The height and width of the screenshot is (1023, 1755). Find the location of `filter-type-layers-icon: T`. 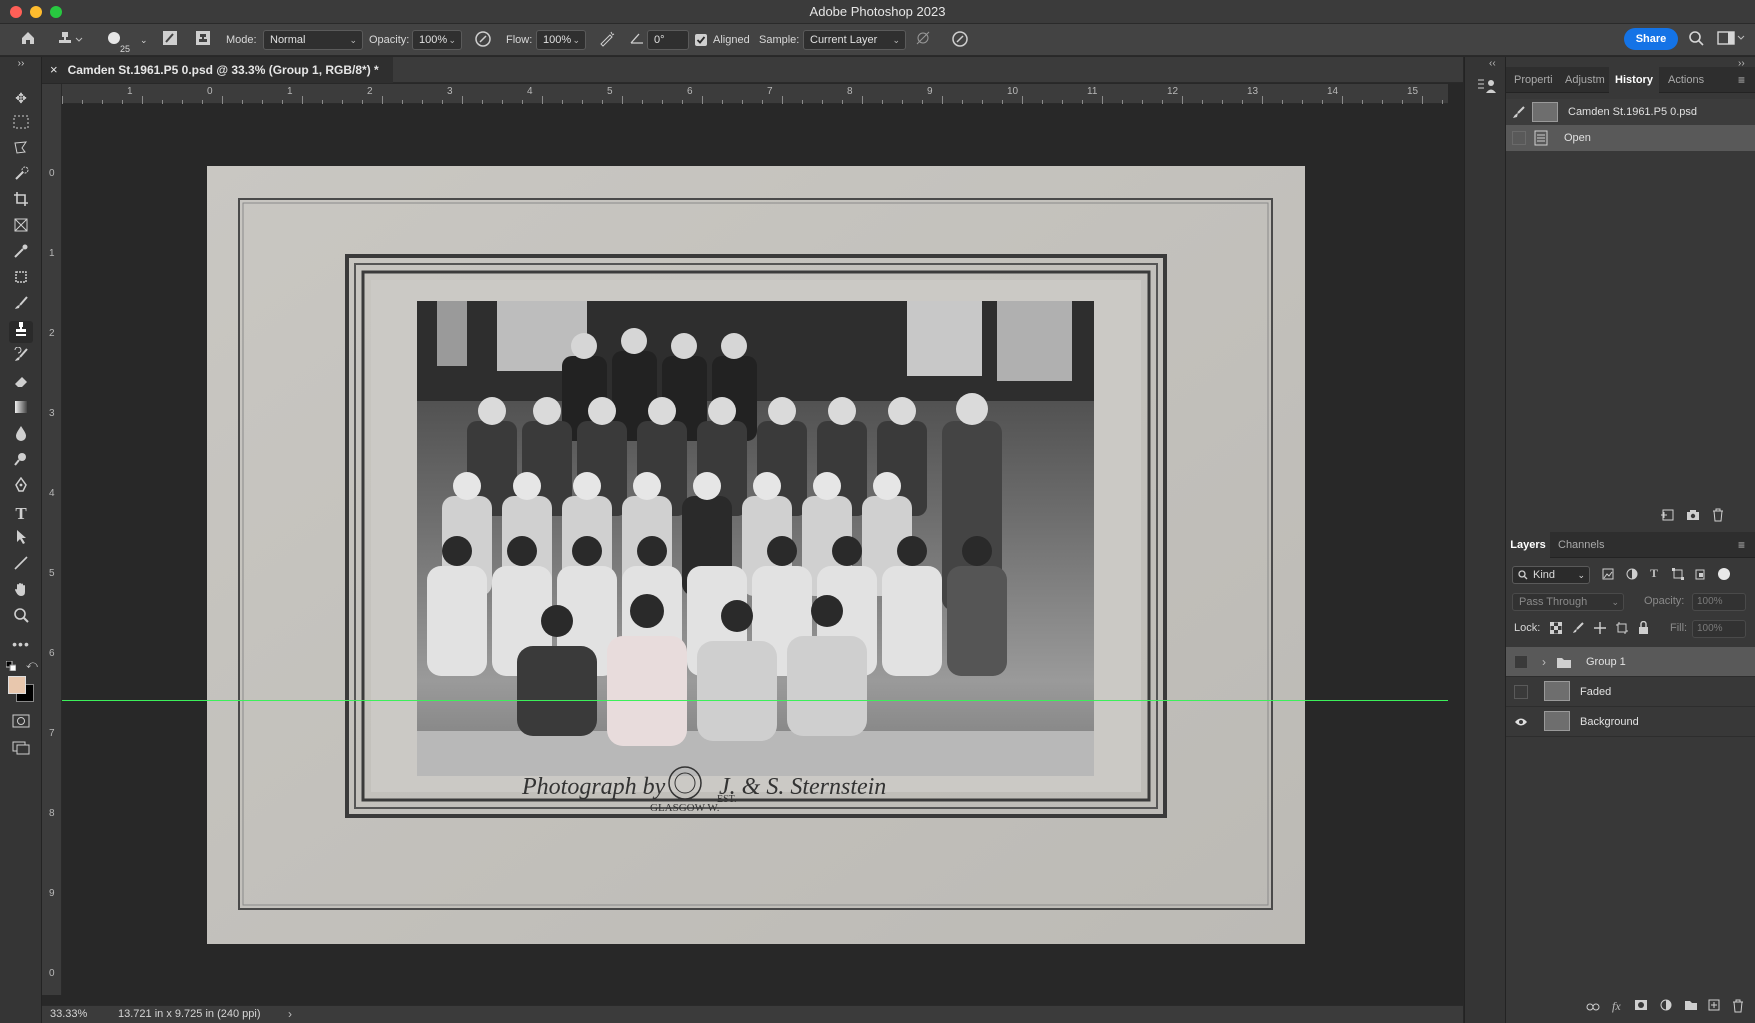

filter-type-layers-icon: T is located at coordinates (1654, 573).